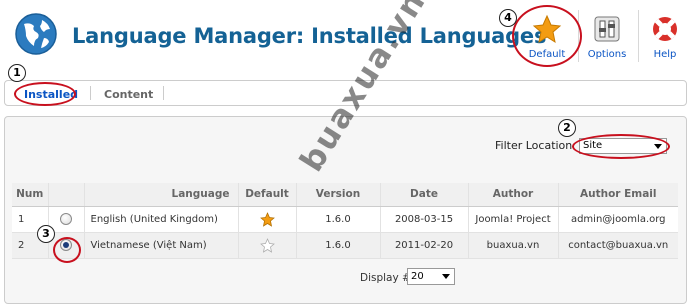  I want to click on options-icon, so click(607, 29).